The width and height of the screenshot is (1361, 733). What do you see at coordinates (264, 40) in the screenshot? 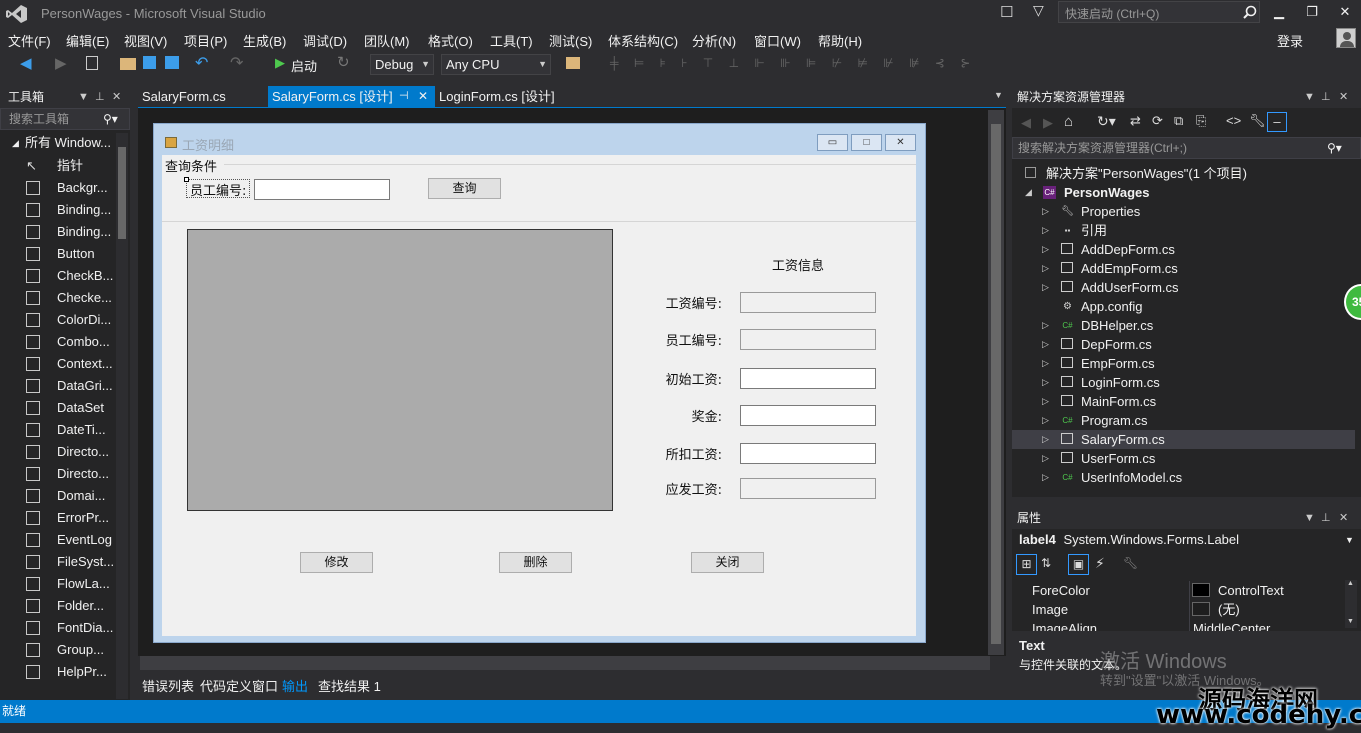
I see `menu-build: 生成(B)` at bounding box center [264, 40].